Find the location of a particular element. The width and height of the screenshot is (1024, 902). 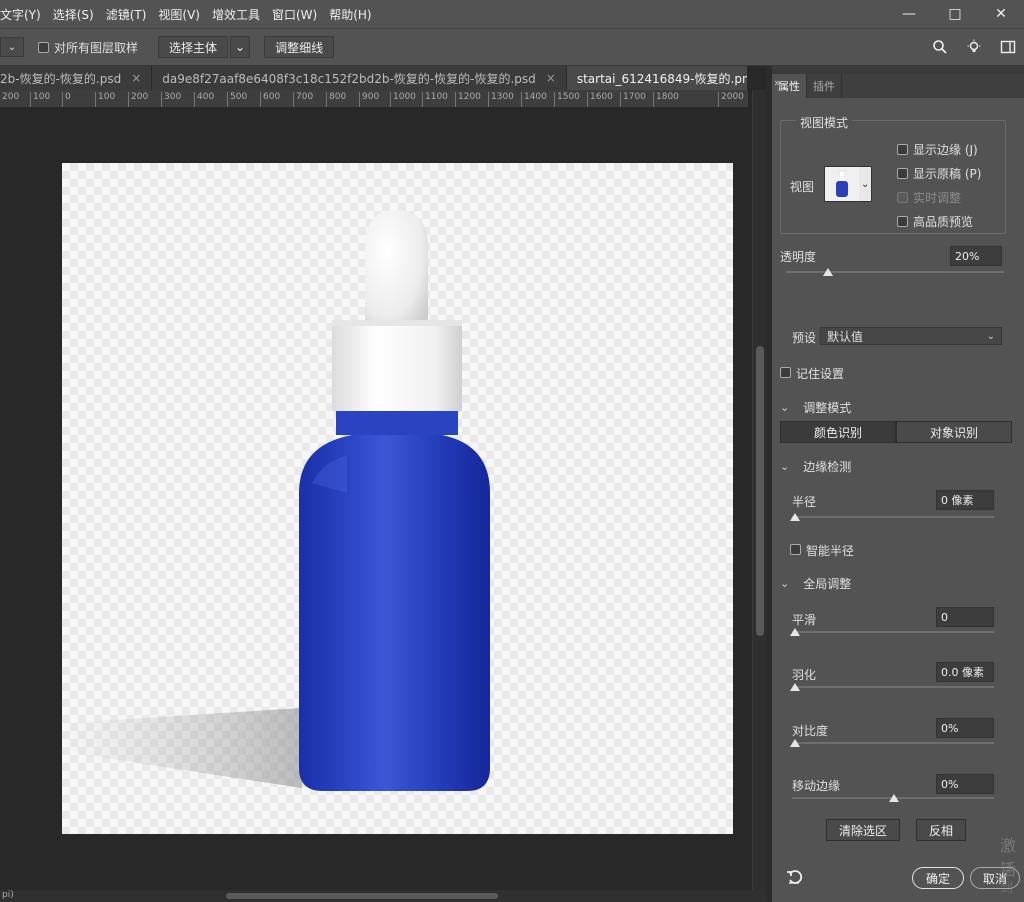

ruler-tick: 100 is located at coordinates (105, 99).